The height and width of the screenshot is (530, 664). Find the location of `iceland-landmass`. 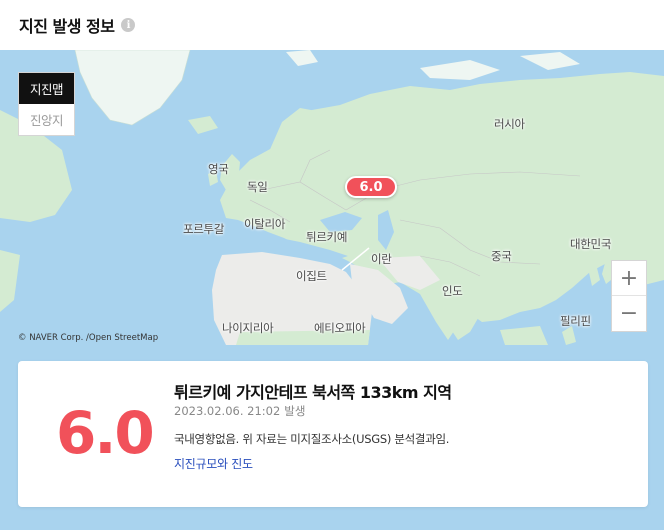

iceland-landmass is located at coordinates (203, 125).